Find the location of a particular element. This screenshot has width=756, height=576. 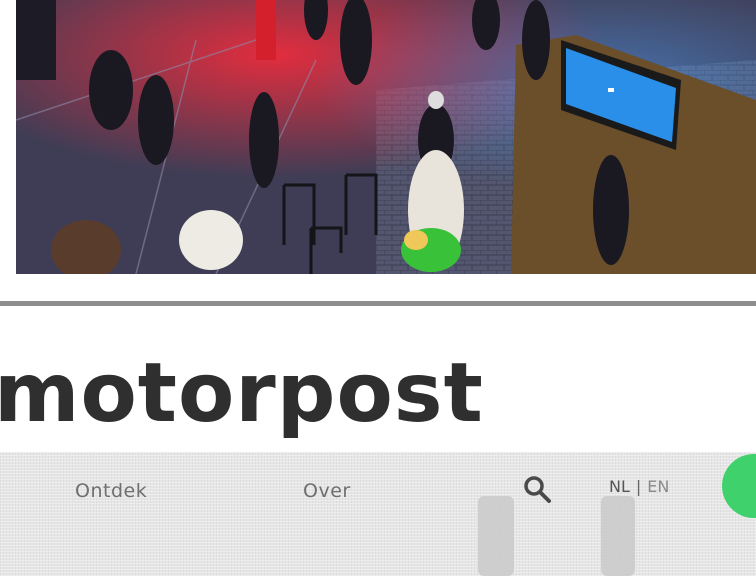

language-switcher: NL | EN is located at coordinates (639, 486).